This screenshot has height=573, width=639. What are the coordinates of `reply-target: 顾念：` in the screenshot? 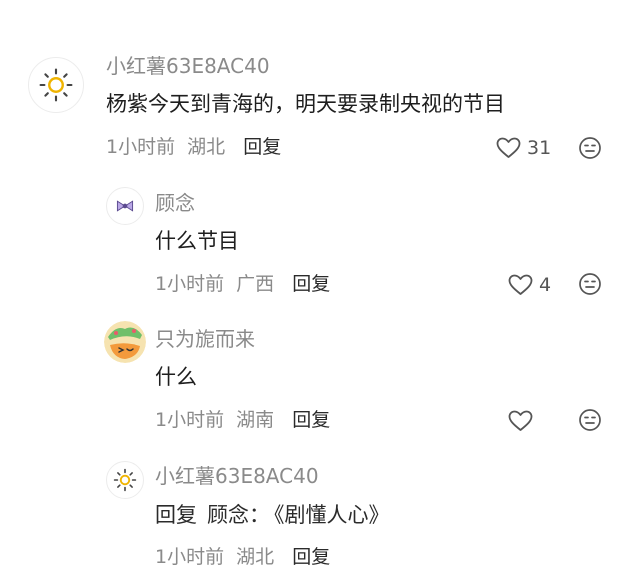 It's located at (238, 515).